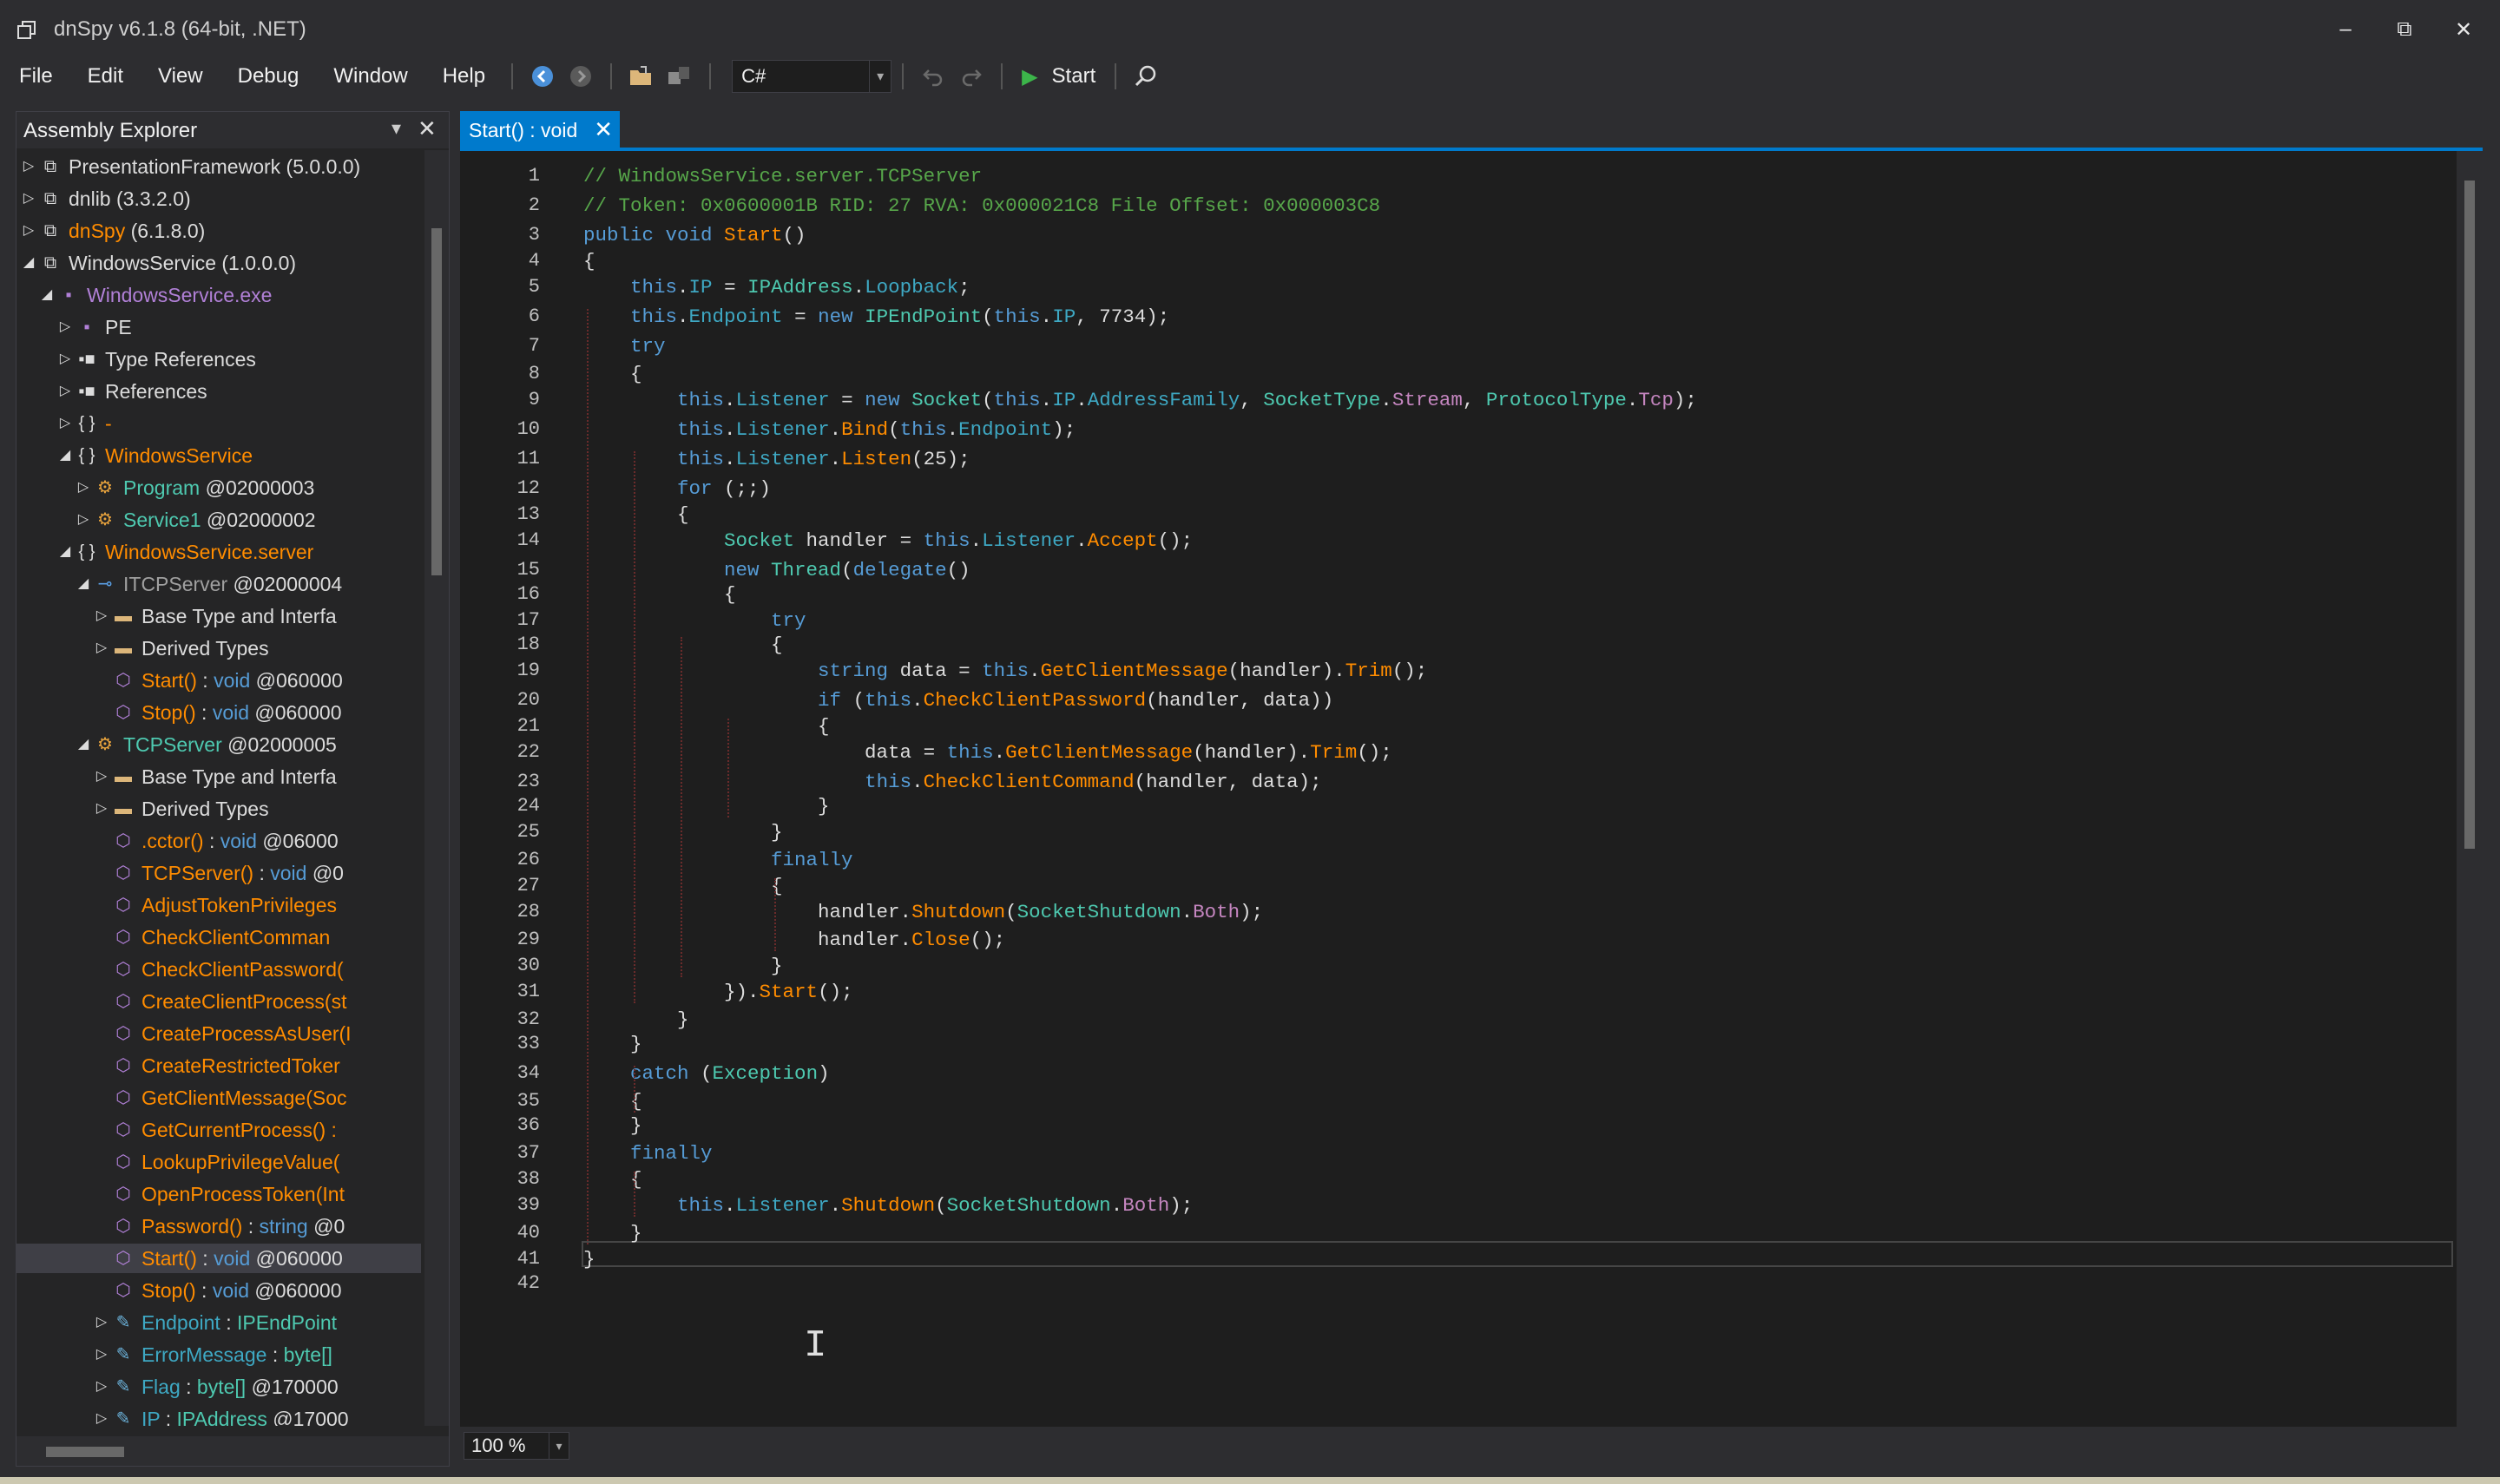  Describe the element at coordinates (776, 287) in the screenshot. I see `code-line: this.IP = IPAddress.Loopback;` at that location.